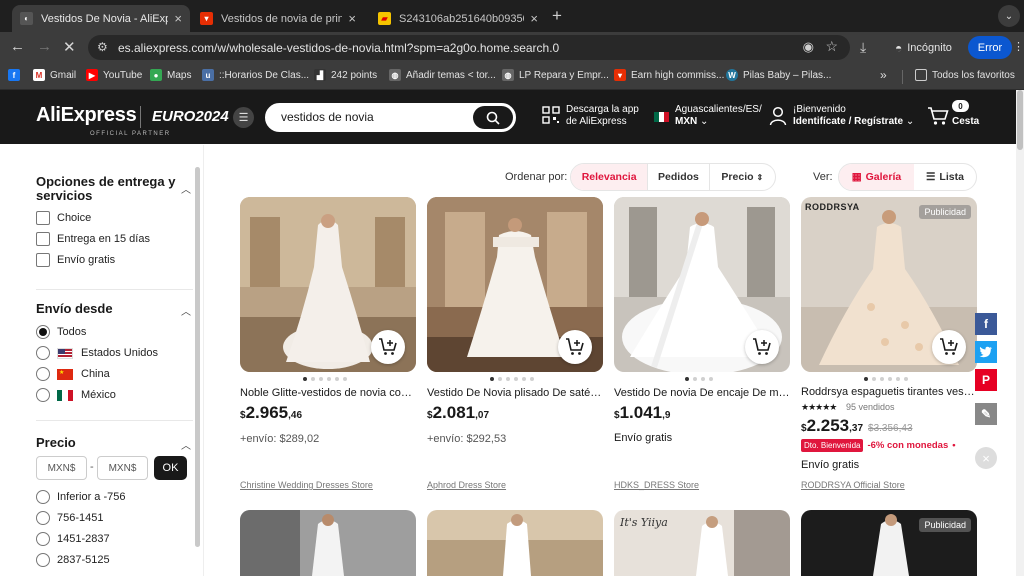  I want to click on new-tab-icon: +, so click(557, 16).